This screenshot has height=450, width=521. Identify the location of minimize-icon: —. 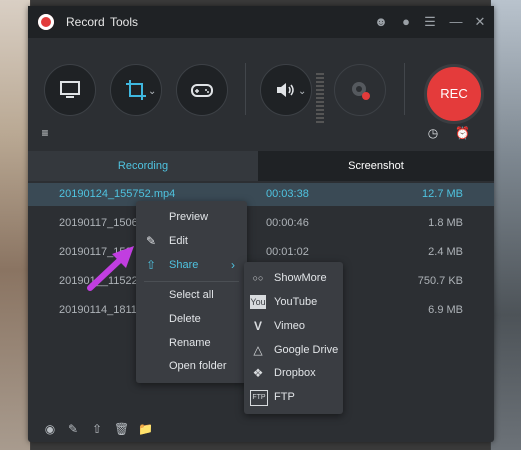
(456, 22).